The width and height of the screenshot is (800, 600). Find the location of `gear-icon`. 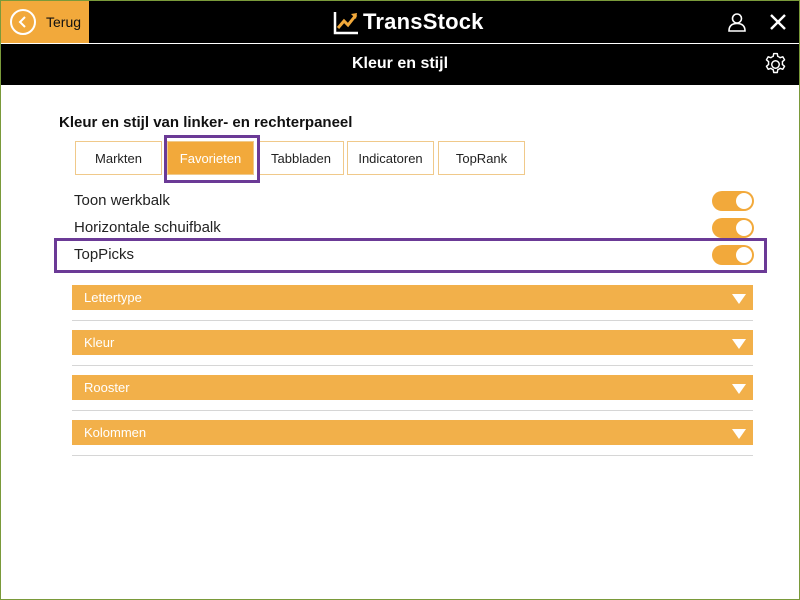

gear-icon is located at coordinates (775, 64).